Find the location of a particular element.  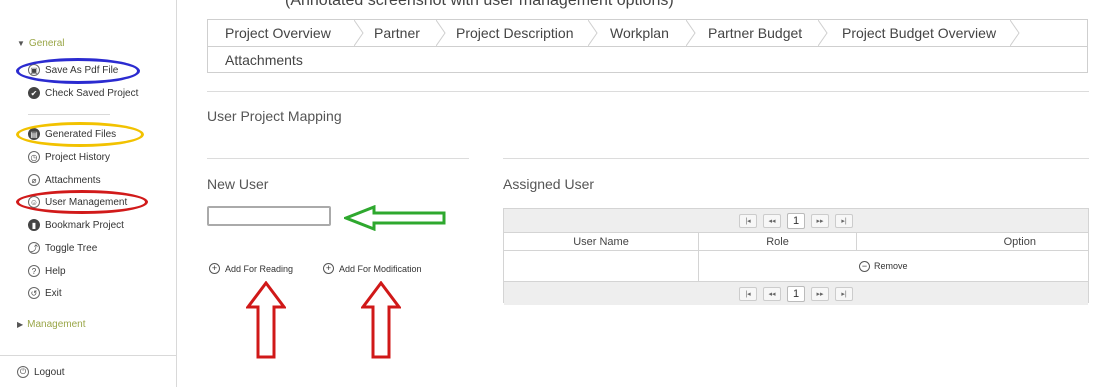

exit-icon: ↺ is located at coordinates (34, 293).